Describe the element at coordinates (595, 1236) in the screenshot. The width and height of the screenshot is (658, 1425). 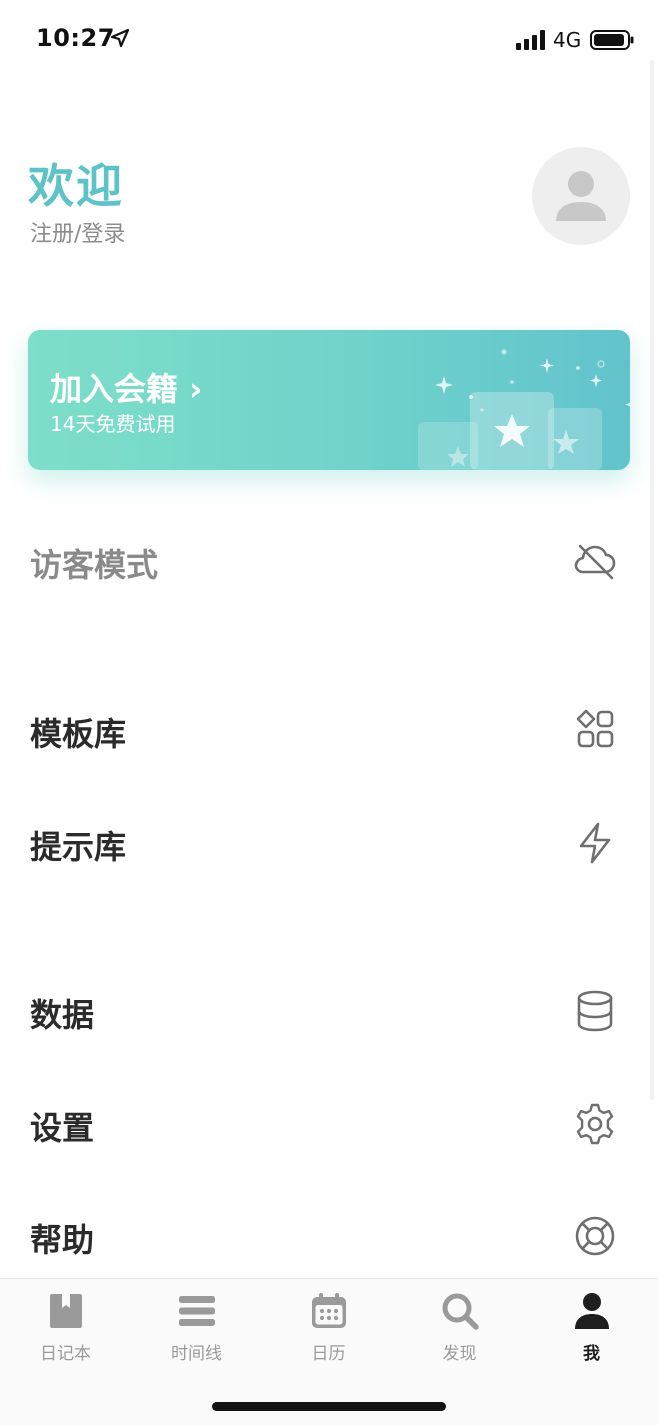
I see `lifebuoy-icon` at that location.